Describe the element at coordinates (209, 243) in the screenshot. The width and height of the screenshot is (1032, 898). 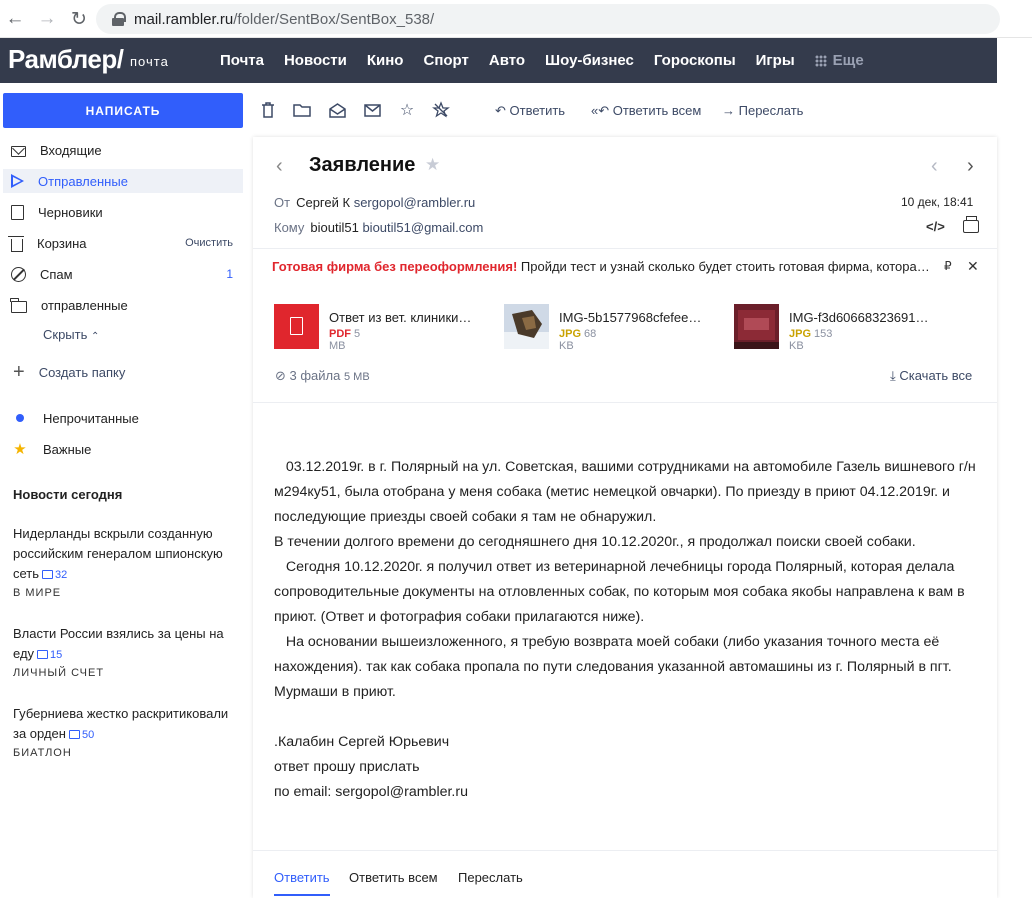
I see `empty-trash-button: Очистить` at that location.